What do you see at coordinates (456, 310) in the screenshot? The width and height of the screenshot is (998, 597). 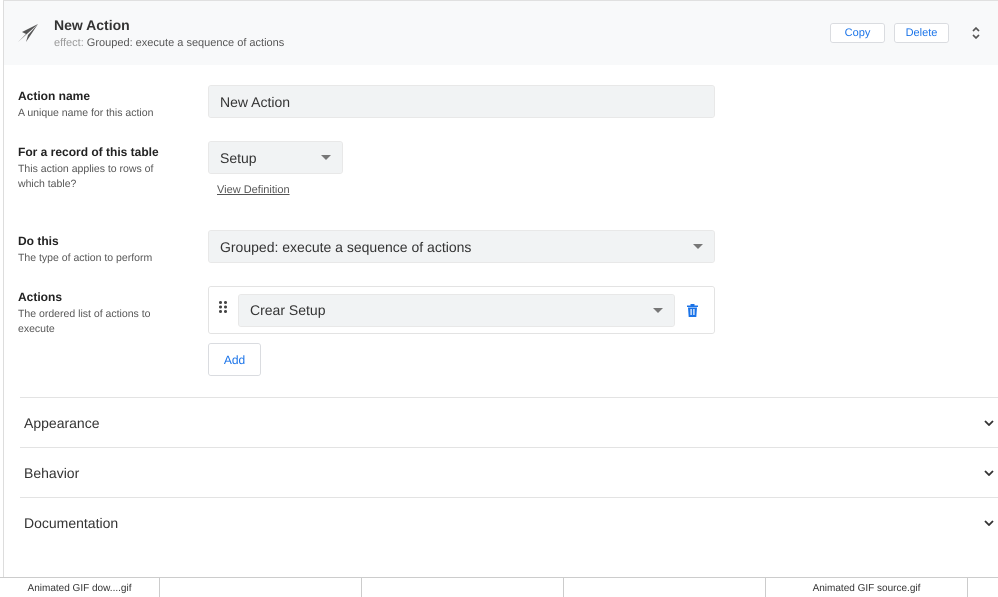 I see `dropdown: Crear Setup` at bounding box center [456, 310].